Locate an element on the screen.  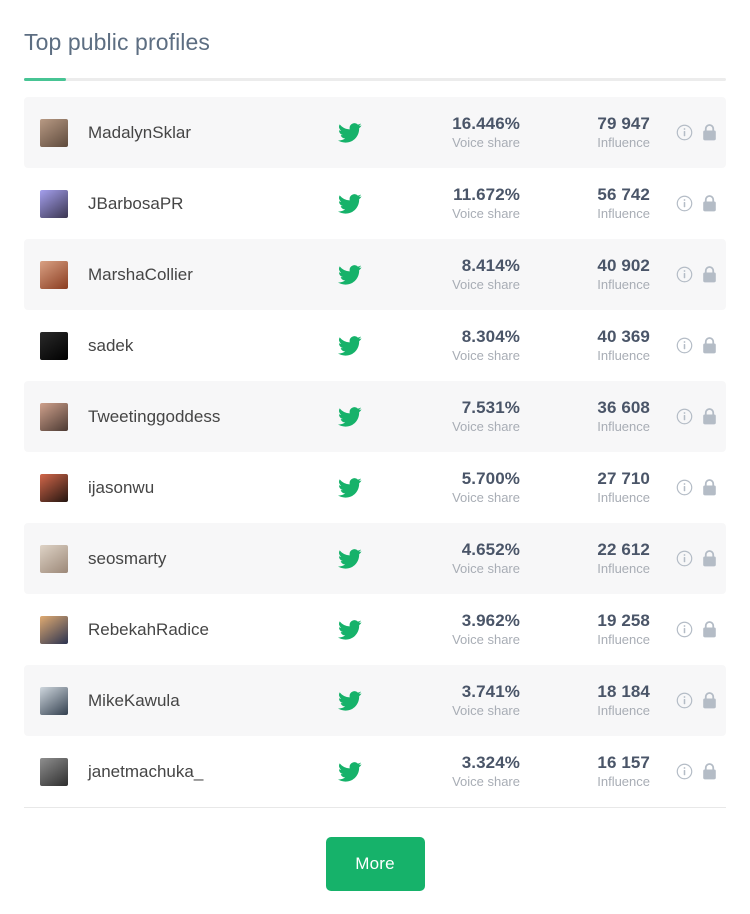
influence-metric: 40 369 Influence is located at coordinates (585, 345).